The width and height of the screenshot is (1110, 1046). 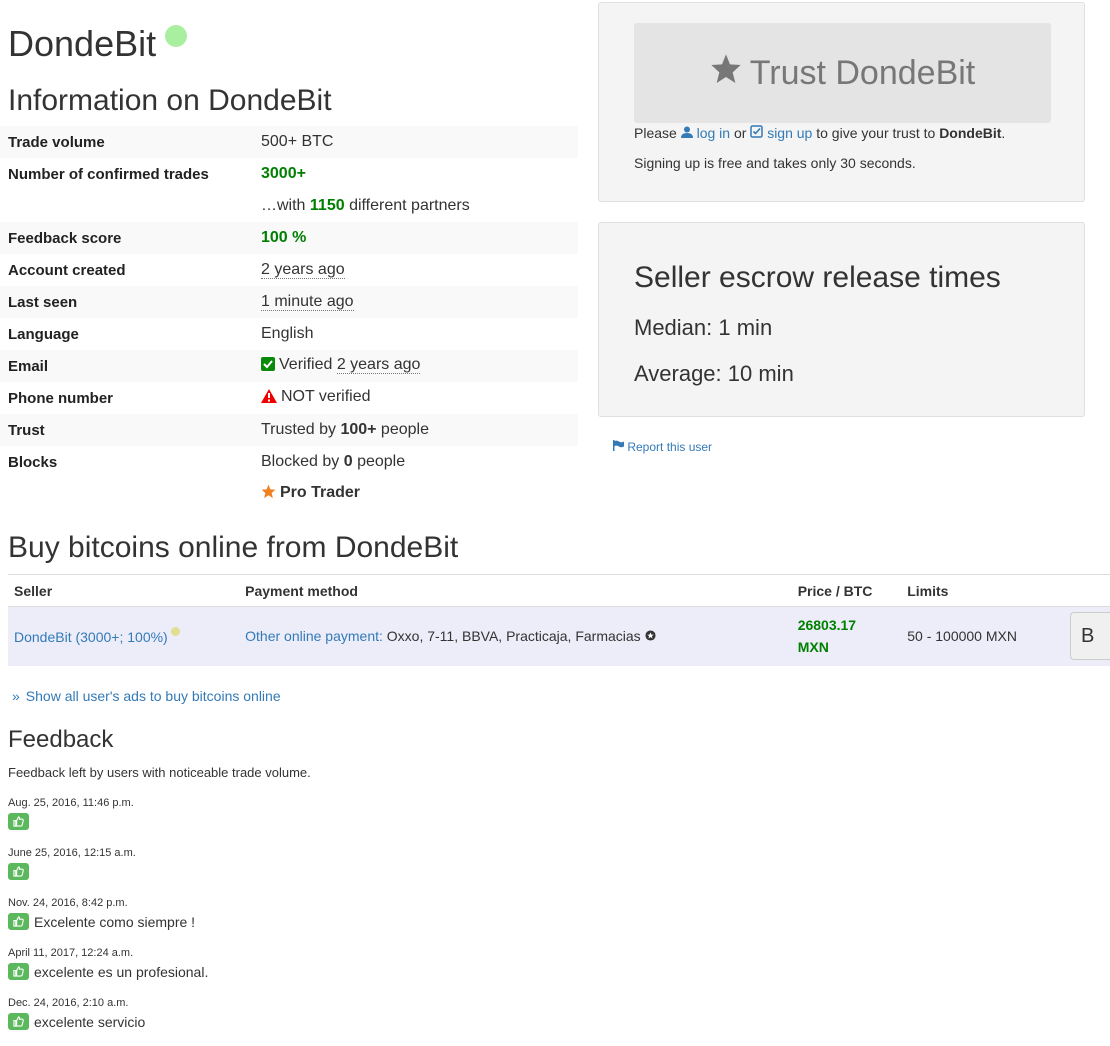 I want to click on payment-method-link: Other online payment:, so click(x=314, y=636).